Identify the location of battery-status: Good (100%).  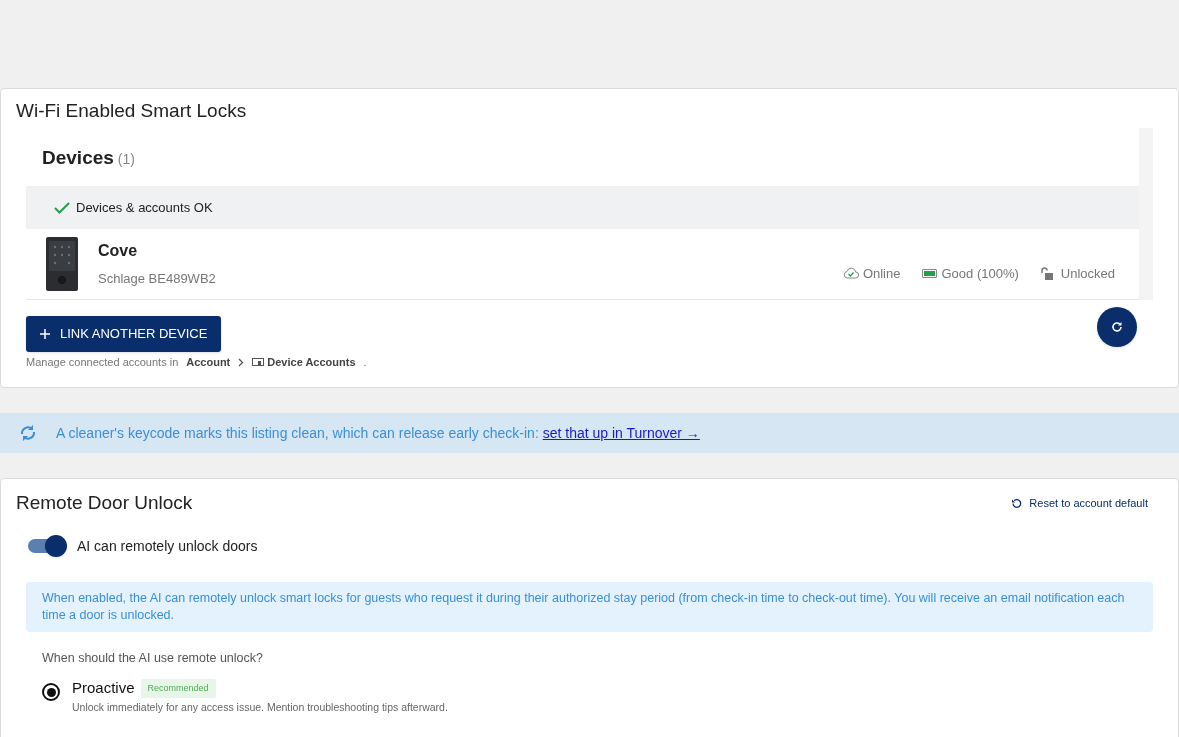
(980, 273).